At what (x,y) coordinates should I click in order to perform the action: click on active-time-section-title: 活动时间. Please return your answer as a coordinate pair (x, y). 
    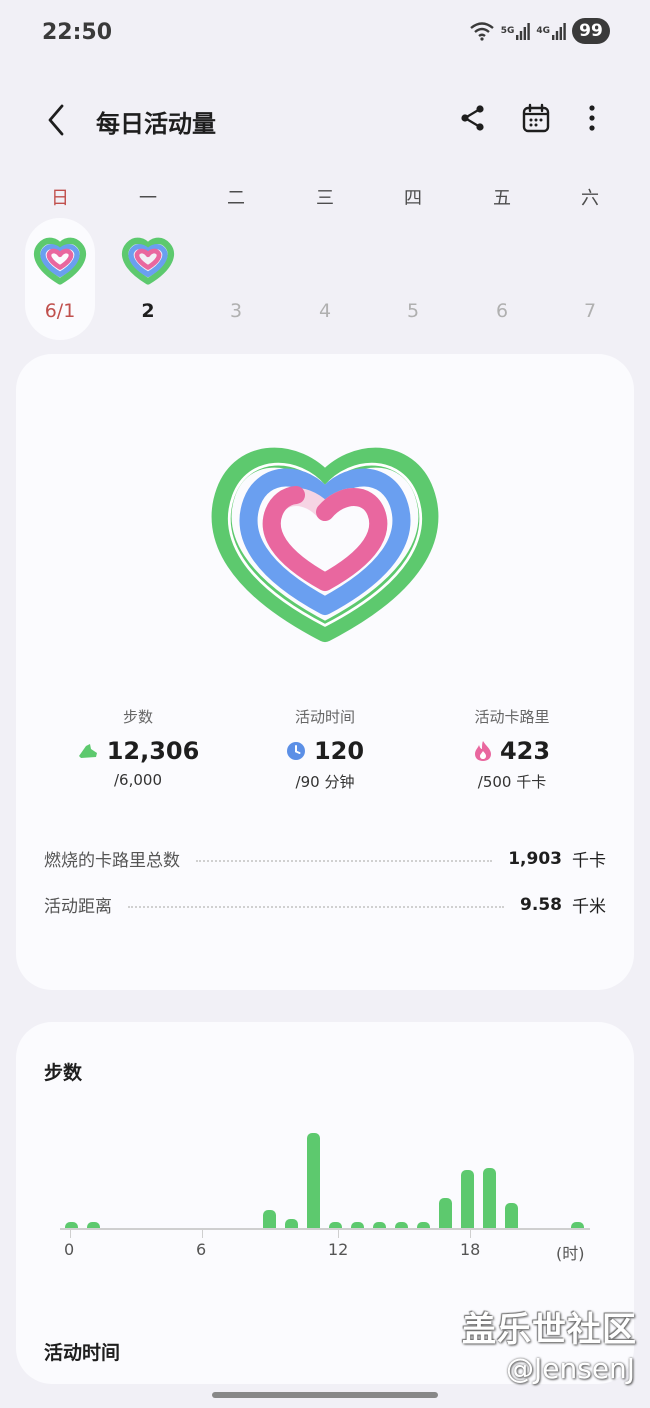
    Looking at the image, I should click on (82, 1353).